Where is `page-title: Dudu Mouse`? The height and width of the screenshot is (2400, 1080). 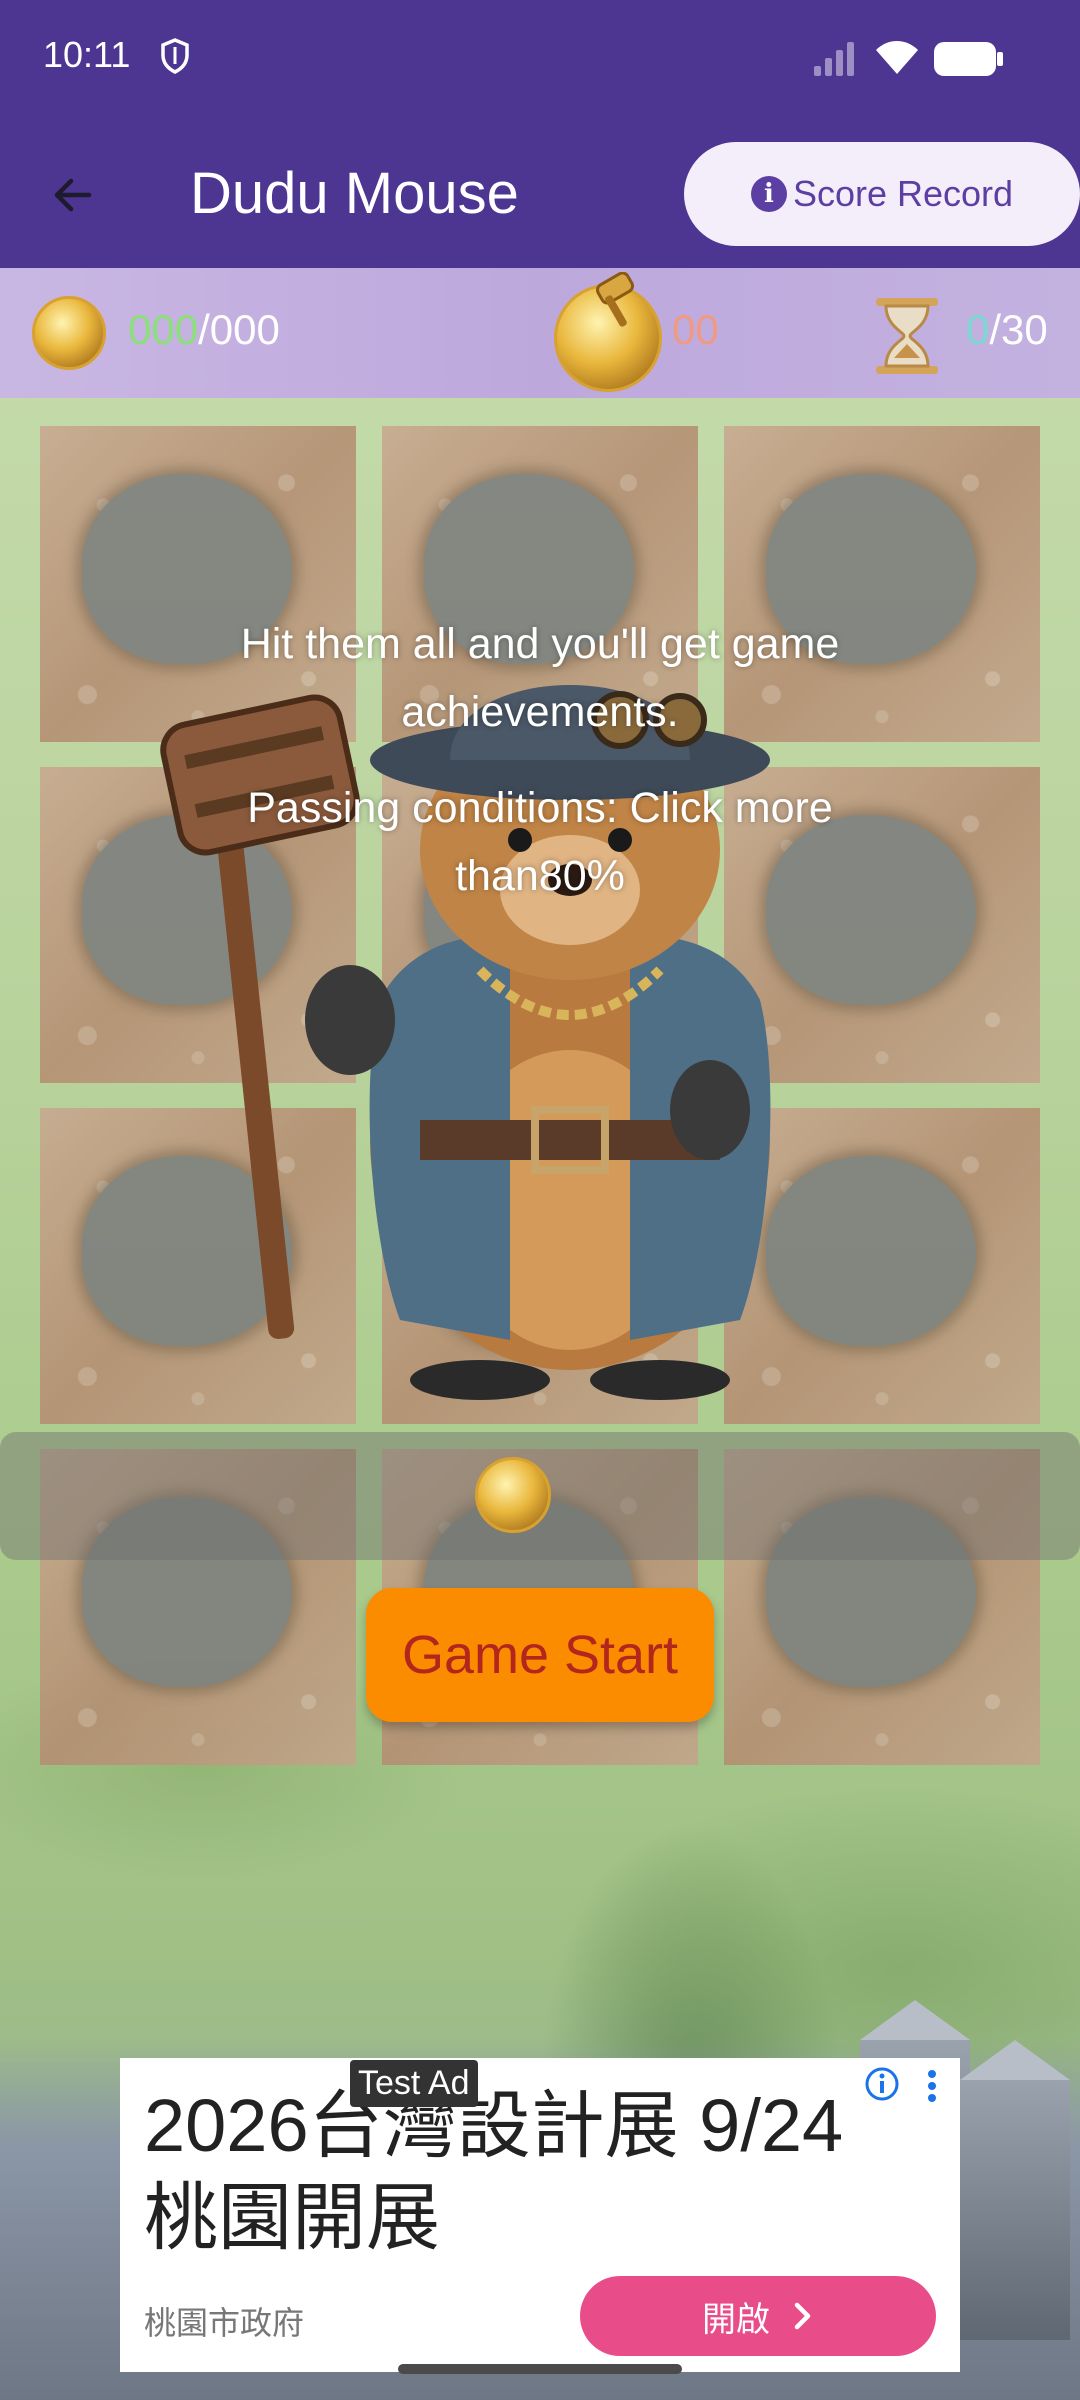 page-title: Dudu Mouse is located at coordinates (354, 193).